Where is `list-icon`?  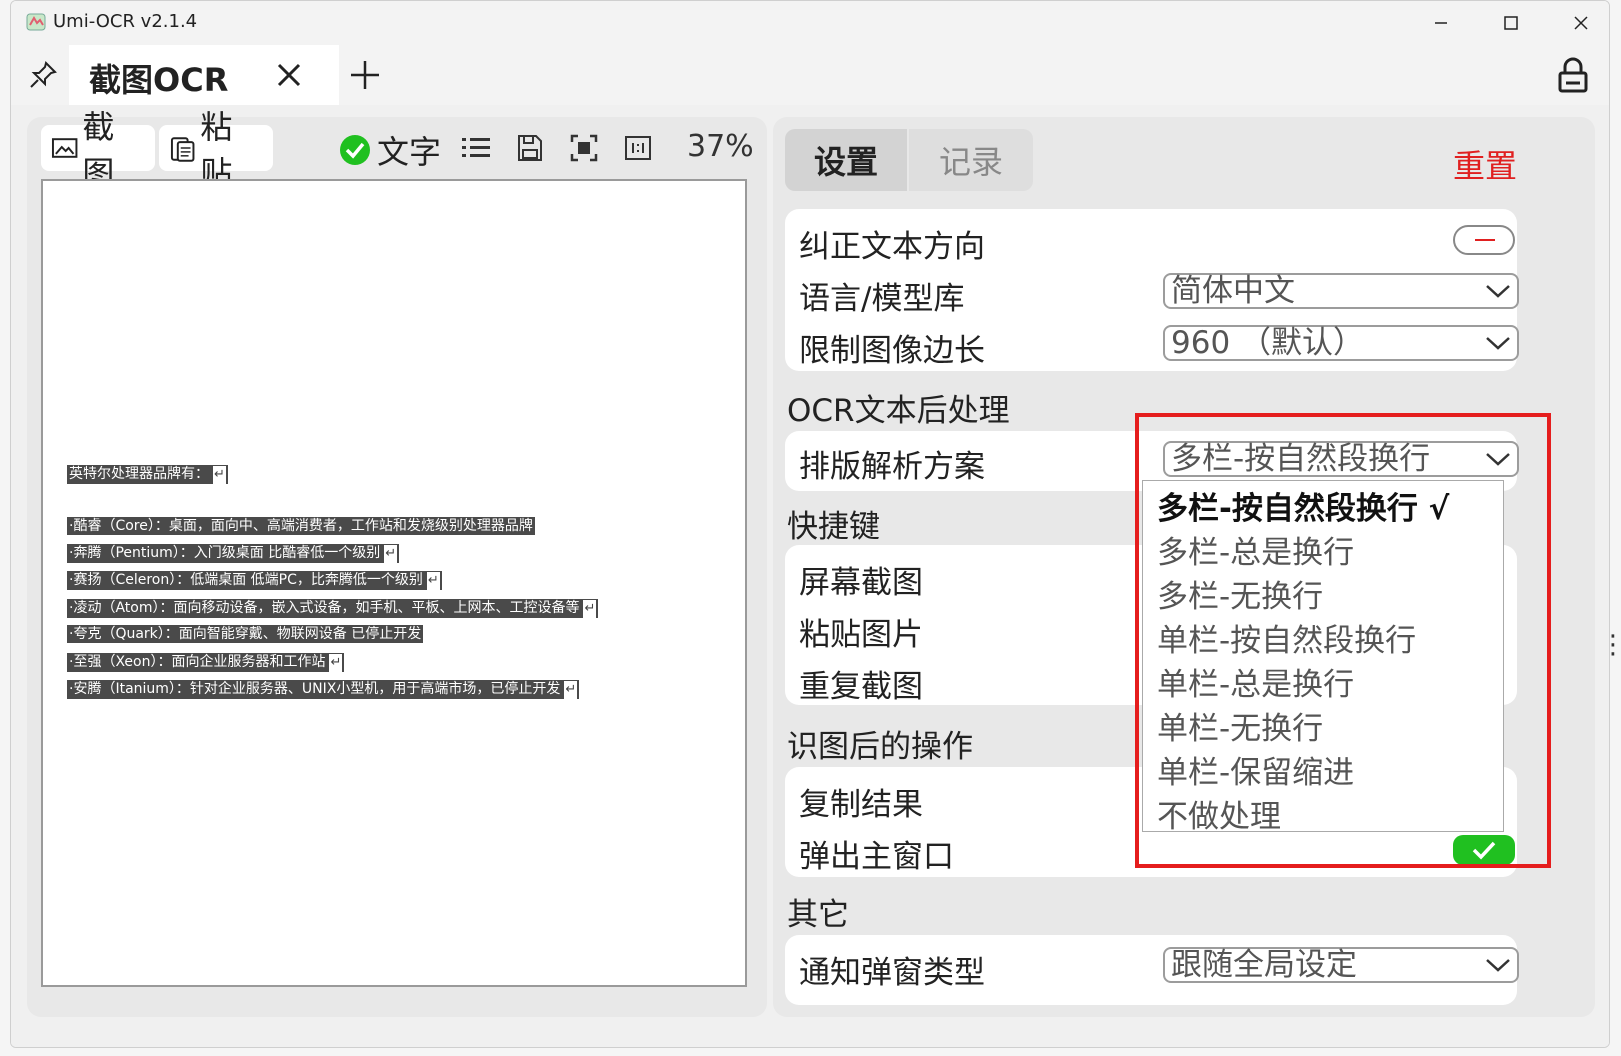 list-icon is located at coordinates (476, 147).